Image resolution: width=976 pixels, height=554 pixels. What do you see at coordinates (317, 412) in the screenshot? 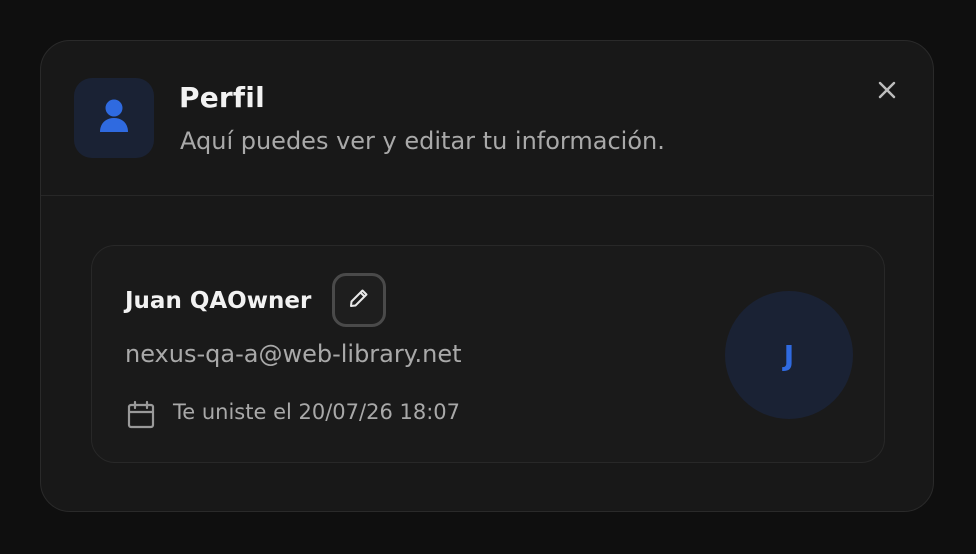
I see `joined-date: Te uniste el 20/07/26 18:07` at bounding box center [317, 412].